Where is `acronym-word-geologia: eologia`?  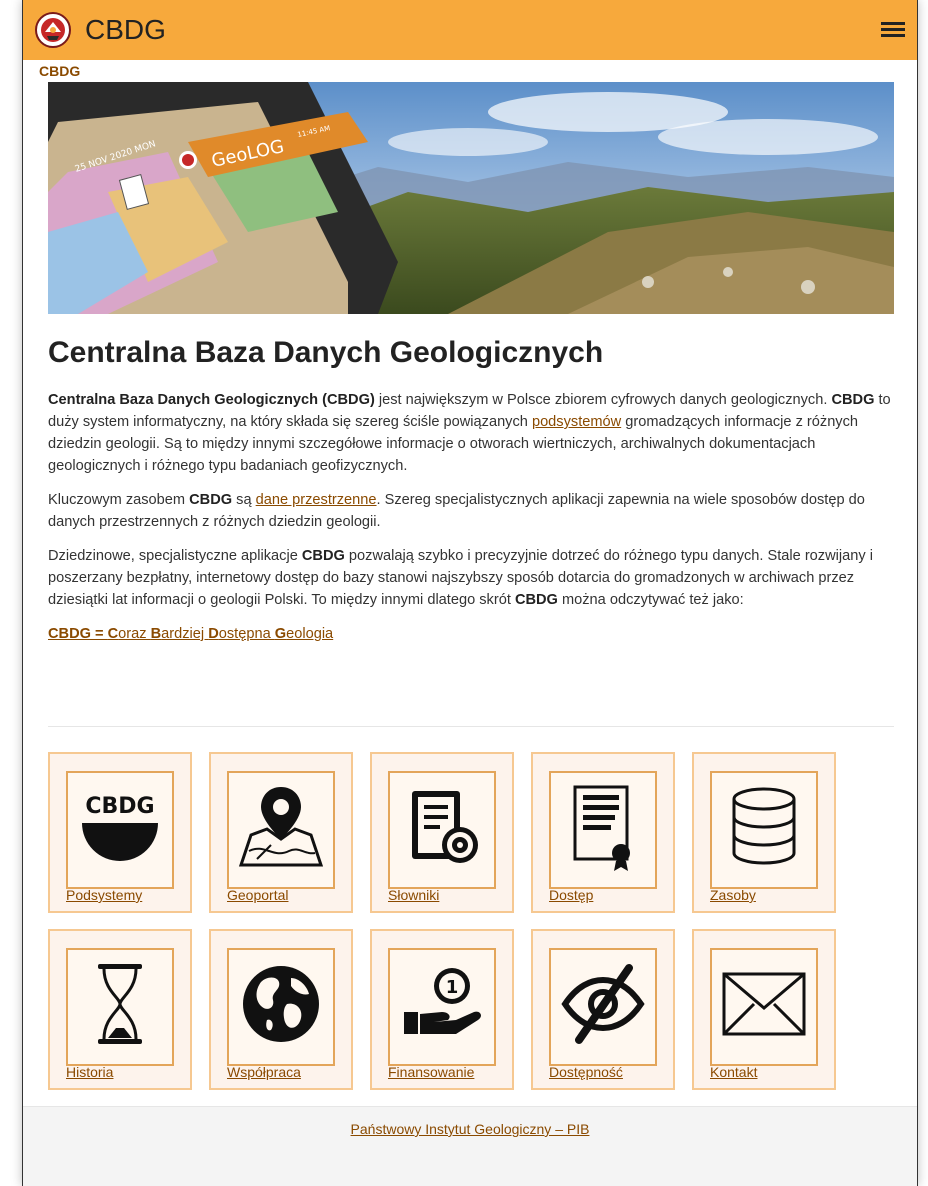 acronym-word-geologia: eologia is located at coordinates (310, 634).